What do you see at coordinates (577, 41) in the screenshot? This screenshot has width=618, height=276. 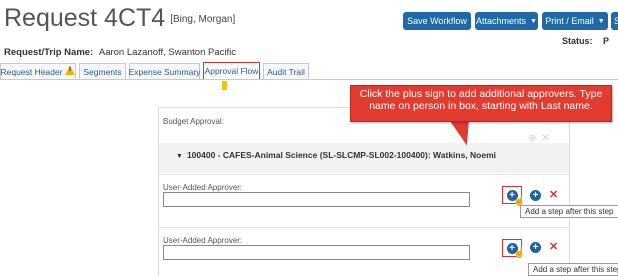 I see `status-label: Status:` at bounding box center [577, 41].